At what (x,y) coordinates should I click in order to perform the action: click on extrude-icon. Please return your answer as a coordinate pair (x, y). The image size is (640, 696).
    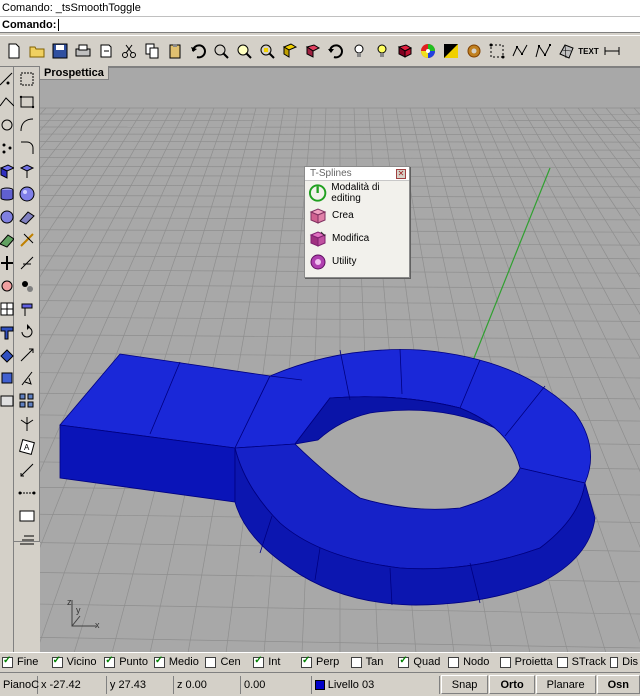
    Looking at the image, I should click on (7, 332).